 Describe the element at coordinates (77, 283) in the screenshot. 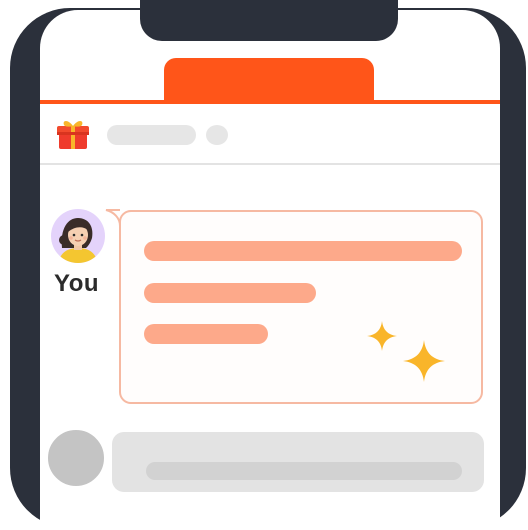

I see `sender-label: You` at that location.